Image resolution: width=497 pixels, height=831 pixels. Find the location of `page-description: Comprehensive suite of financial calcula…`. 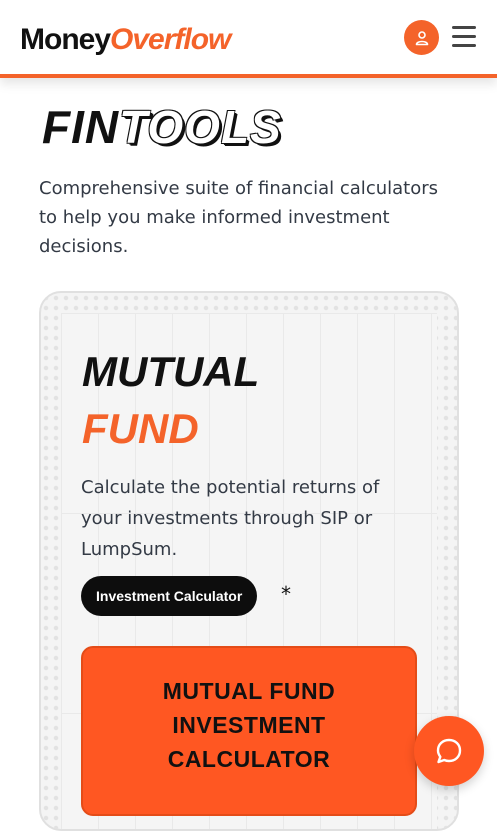

page-description: Comprehensive suite of financial calcula… is located at coordinates (238, 217).